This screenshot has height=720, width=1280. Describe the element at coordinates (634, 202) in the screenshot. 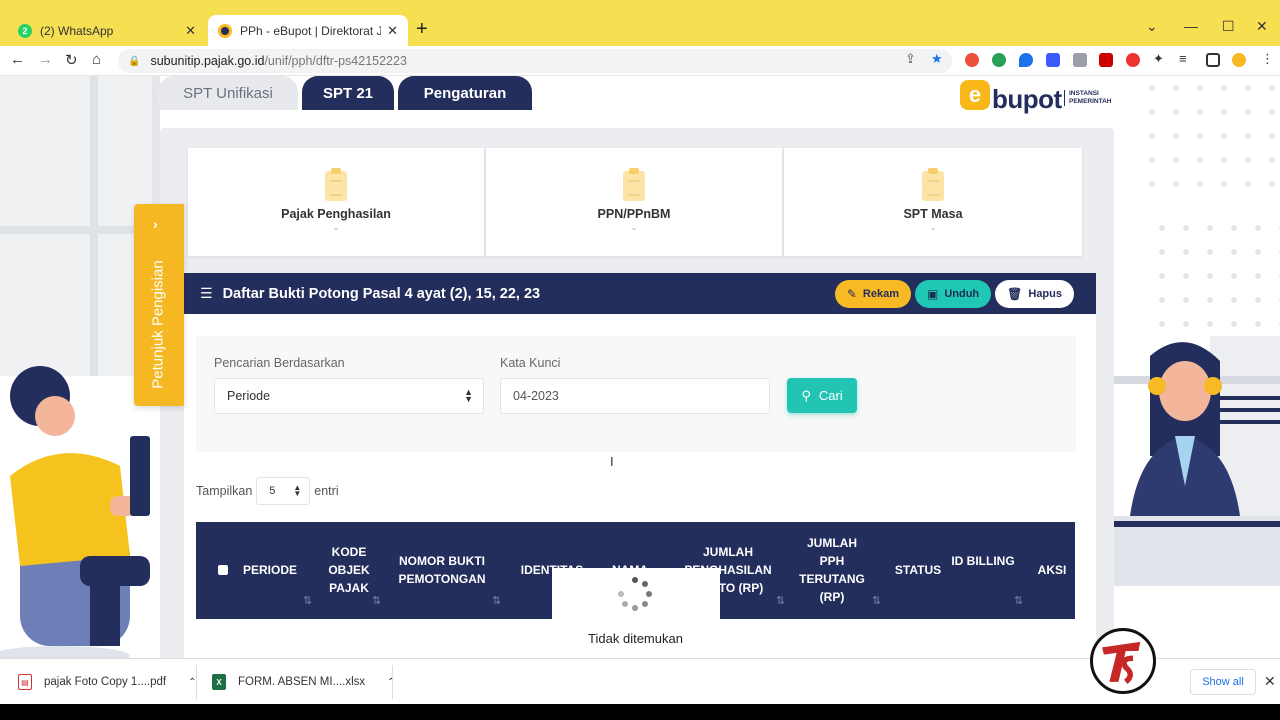

I see `card-ppn-ppnbm: PPN/PPnBM ⌄` at that location.